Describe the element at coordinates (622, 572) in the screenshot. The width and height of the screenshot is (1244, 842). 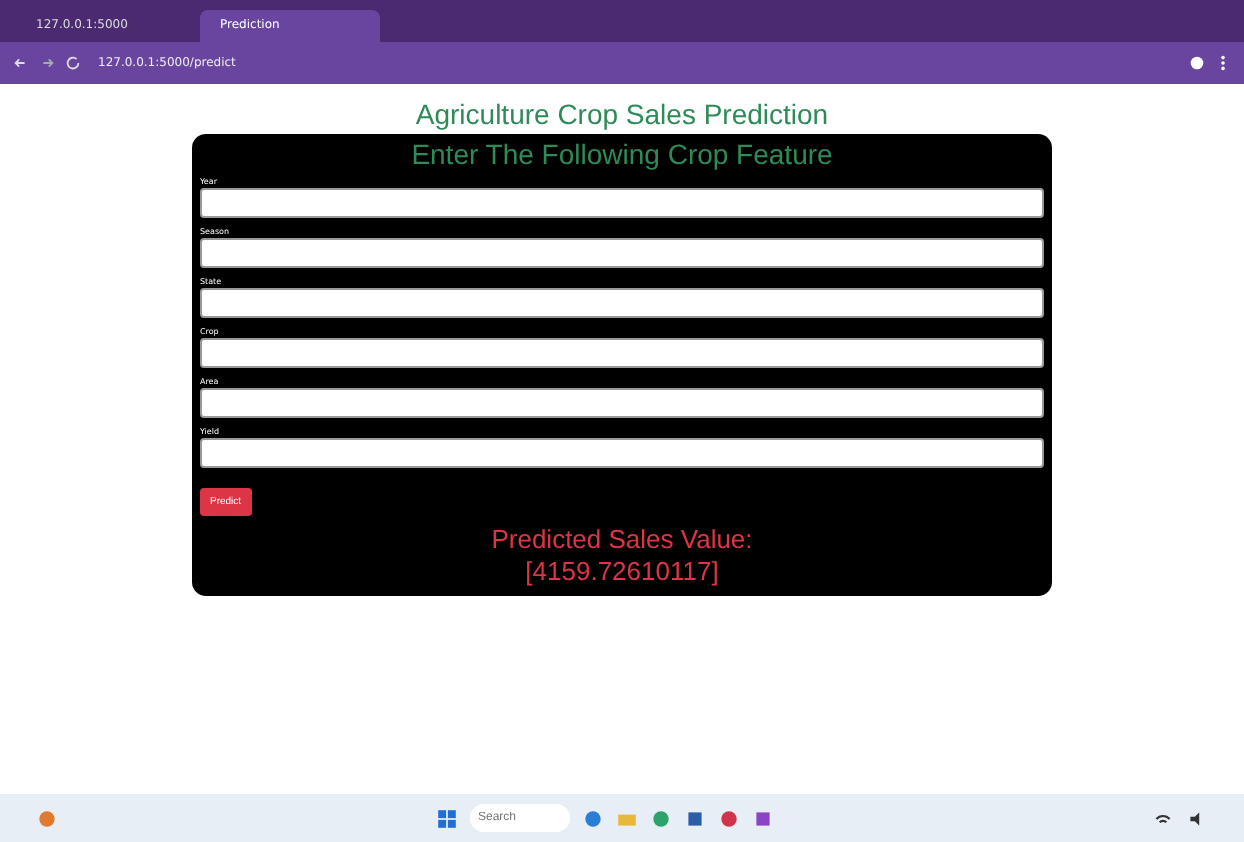
I see `result-value: [4159.72610117]` at that location.